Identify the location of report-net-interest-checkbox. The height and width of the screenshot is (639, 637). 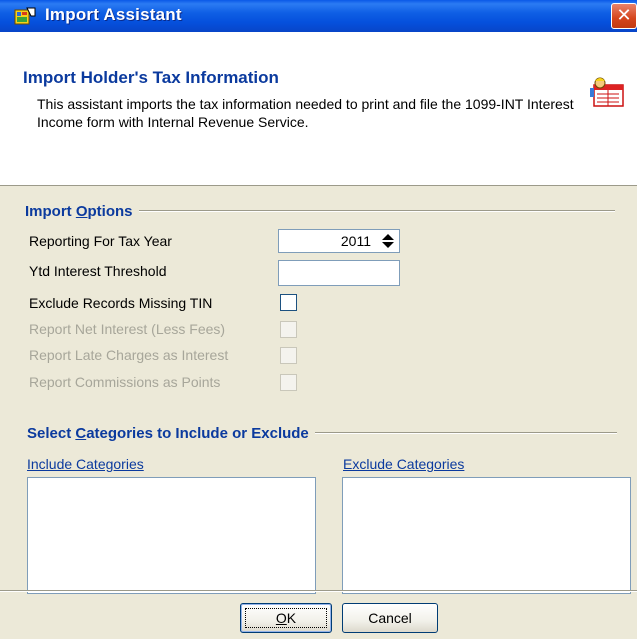
(288, 329).